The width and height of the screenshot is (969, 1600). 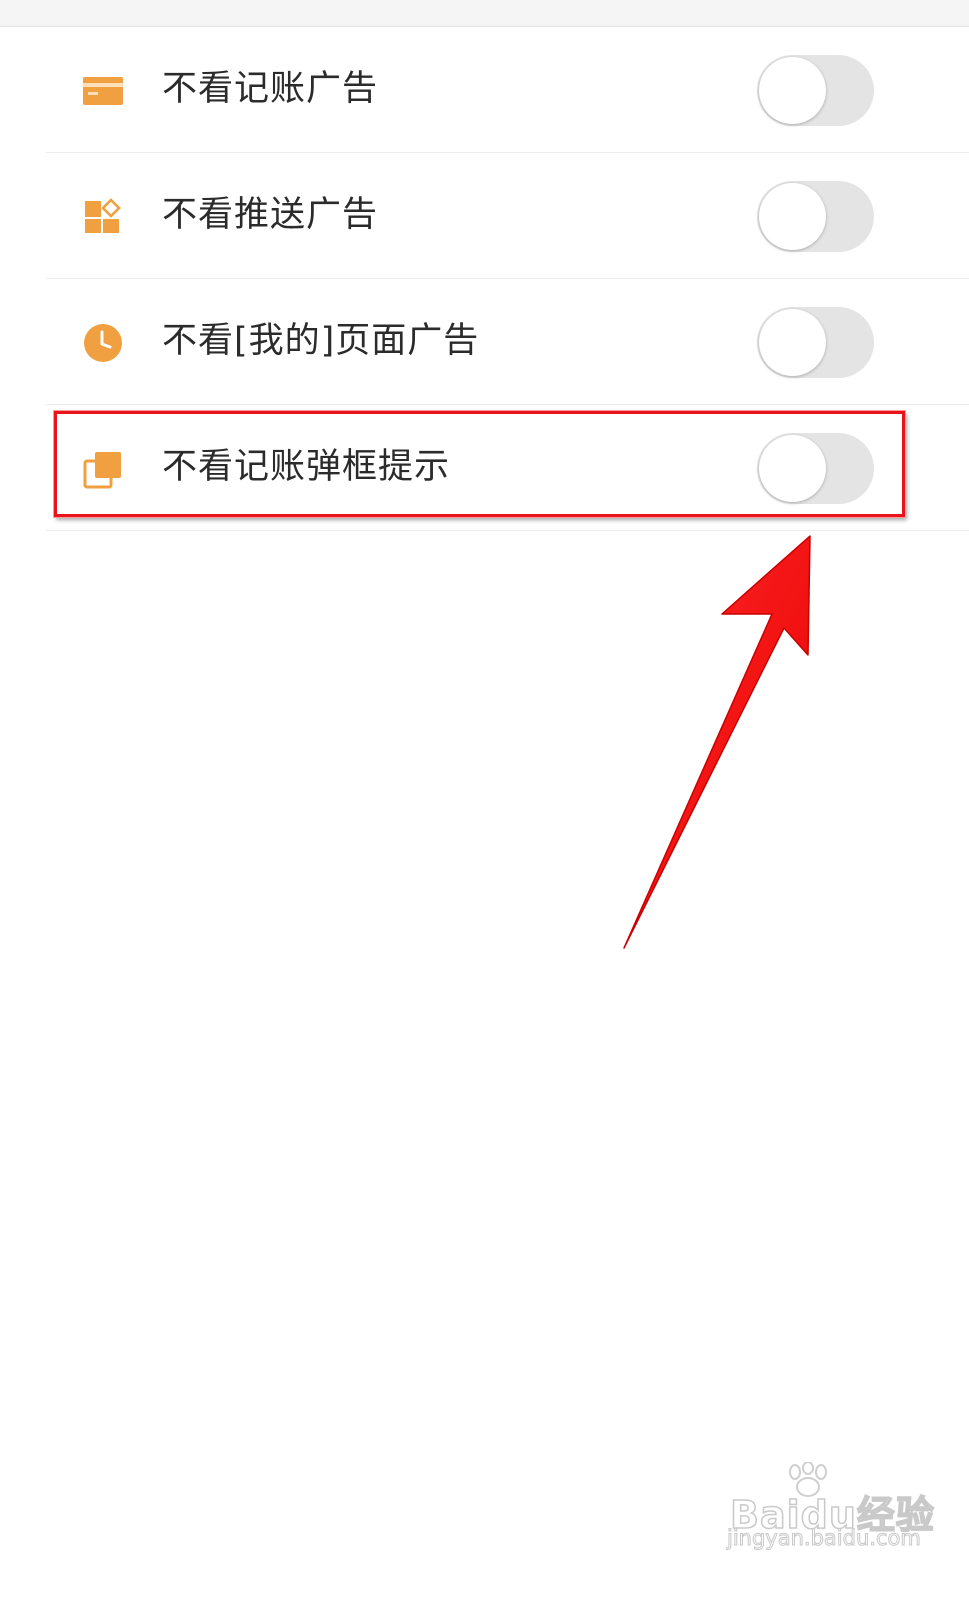 I want to click on setting-row-no-push-ads: 不看推送广告, so click(x=484, y=216).